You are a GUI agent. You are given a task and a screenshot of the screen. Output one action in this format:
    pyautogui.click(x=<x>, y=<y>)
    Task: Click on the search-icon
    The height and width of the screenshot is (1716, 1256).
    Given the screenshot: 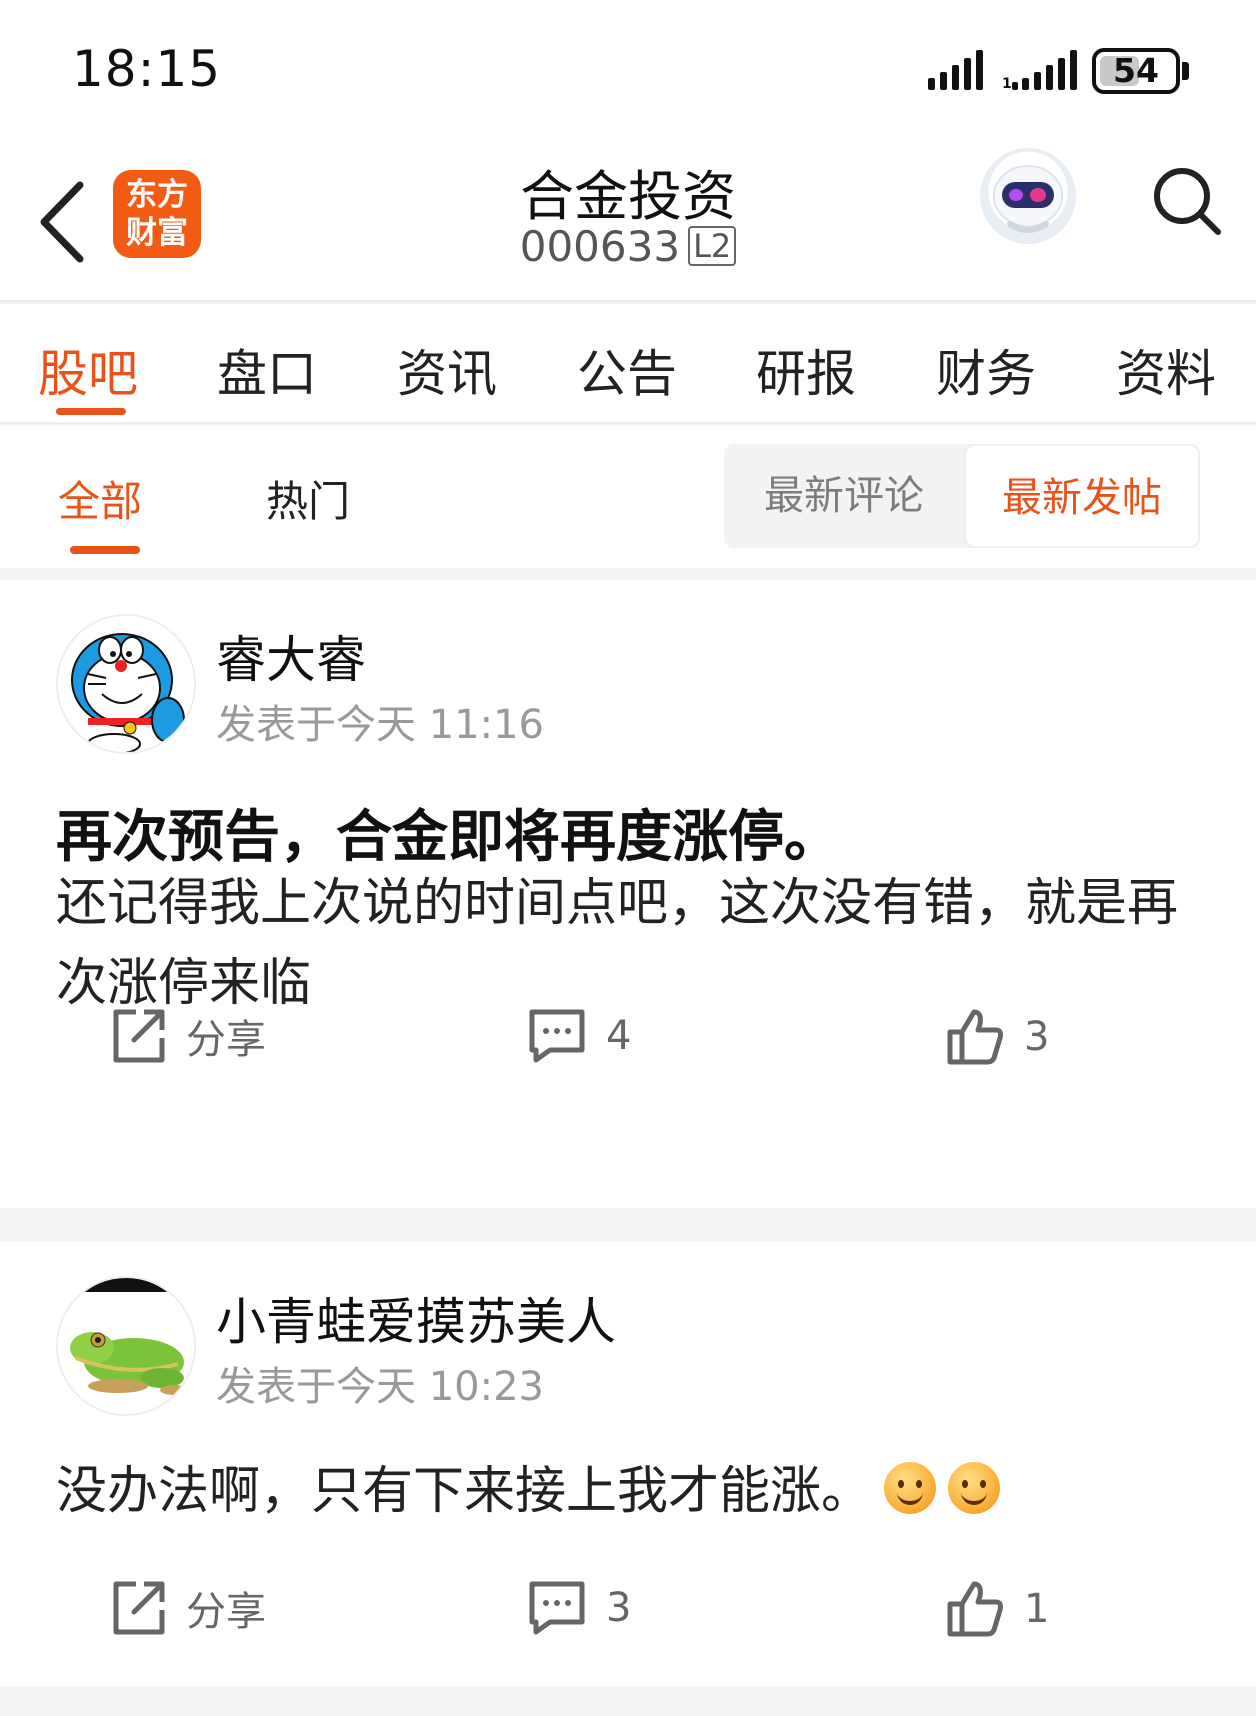 What is the action you would take?
    pyautogui.click(x=1187, y=201)
    